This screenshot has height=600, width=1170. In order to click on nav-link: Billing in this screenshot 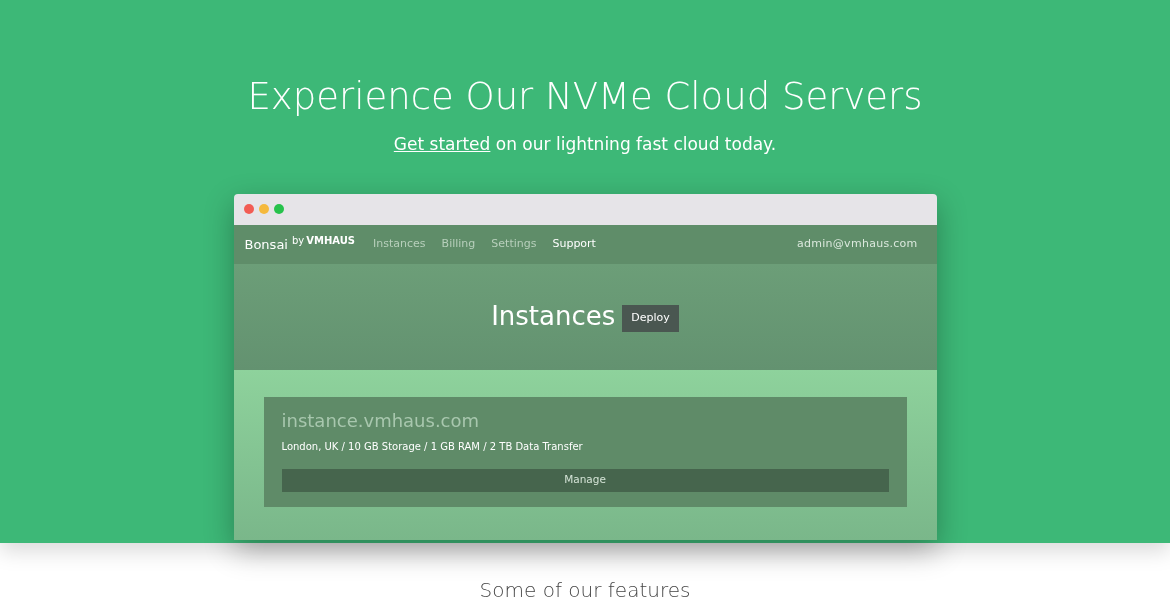, I will do `click(458, 244)`.